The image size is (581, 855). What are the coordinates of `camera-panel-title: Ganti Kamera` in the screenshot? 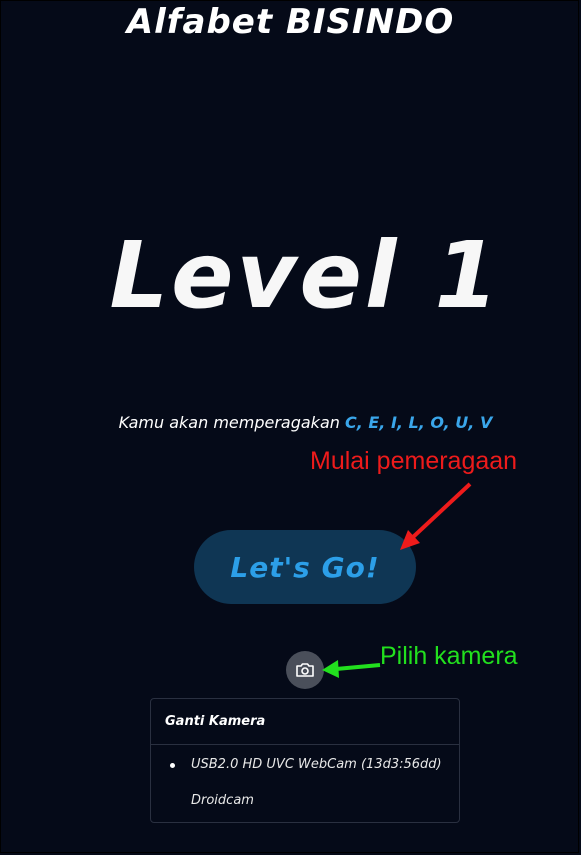 It's located at (305, 722).